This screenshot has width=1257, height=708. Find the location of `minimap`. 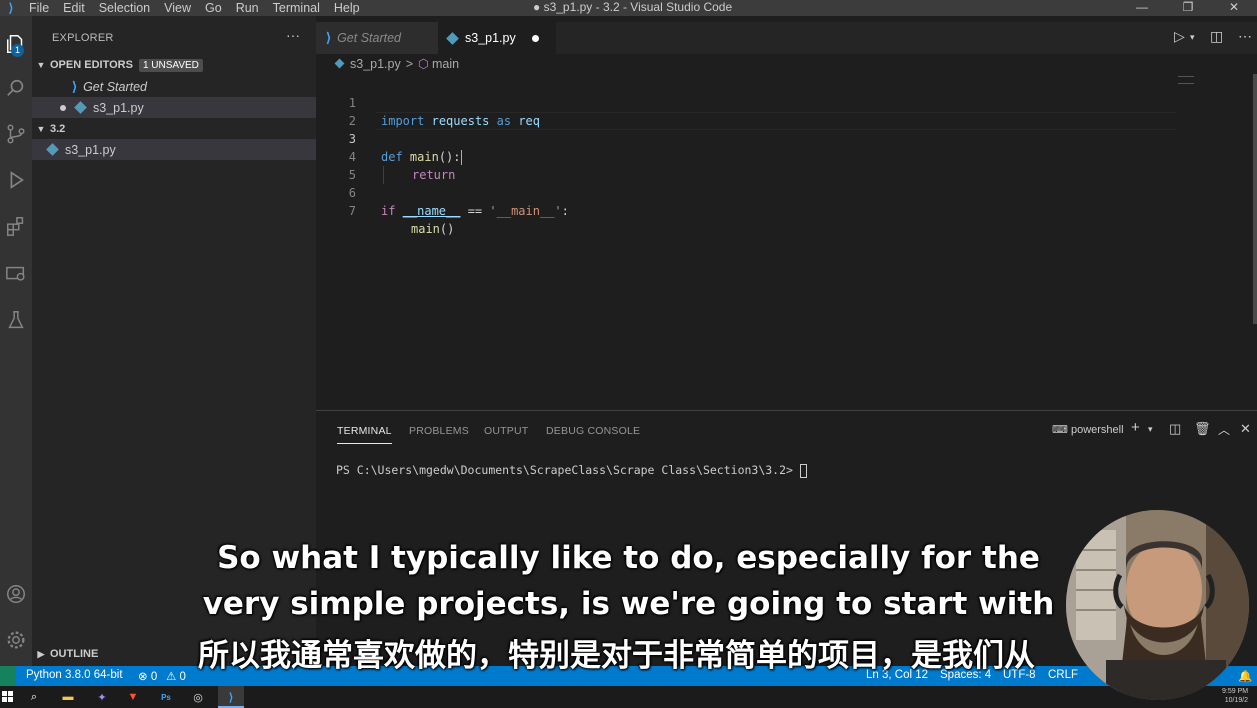

minimap is located at coordinates (1186, 80).